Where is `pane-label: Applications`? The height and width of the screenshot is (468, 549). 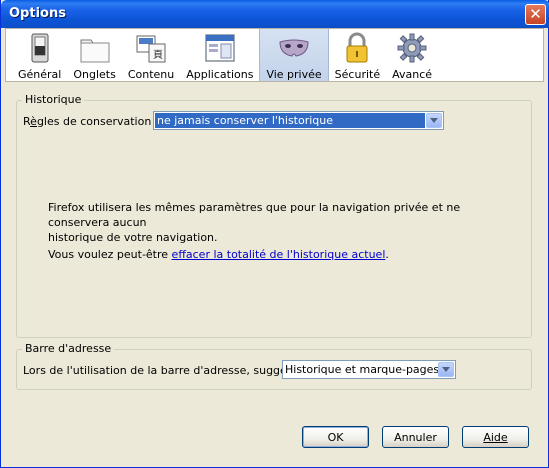 pane-label: Applications is located at coordinates (220, 74).